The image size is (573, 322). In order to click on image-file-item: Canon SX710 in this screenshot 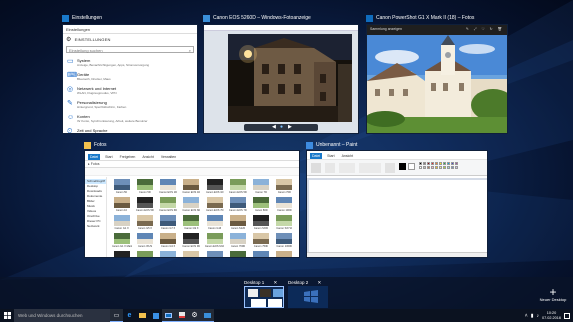, I will do `click(284, 223)`.